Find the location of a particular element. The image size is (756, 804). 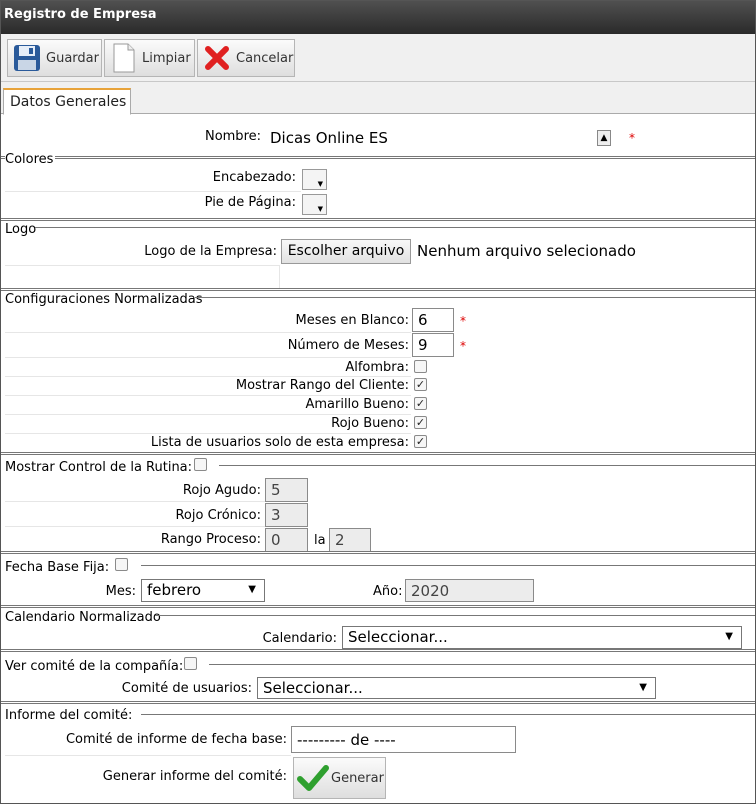

cancel-button: Cancelar is located at coordinates (246, 58).